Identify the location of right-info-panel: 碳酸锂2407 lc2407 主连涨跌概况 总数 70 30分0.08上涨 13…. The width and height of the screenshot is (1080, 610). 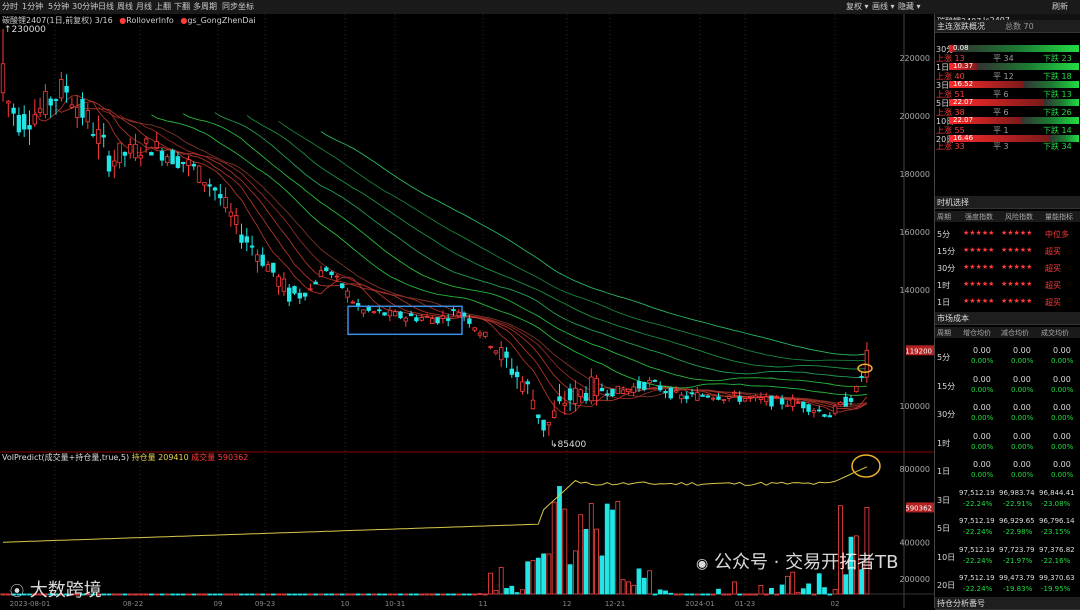
(1007, 312).